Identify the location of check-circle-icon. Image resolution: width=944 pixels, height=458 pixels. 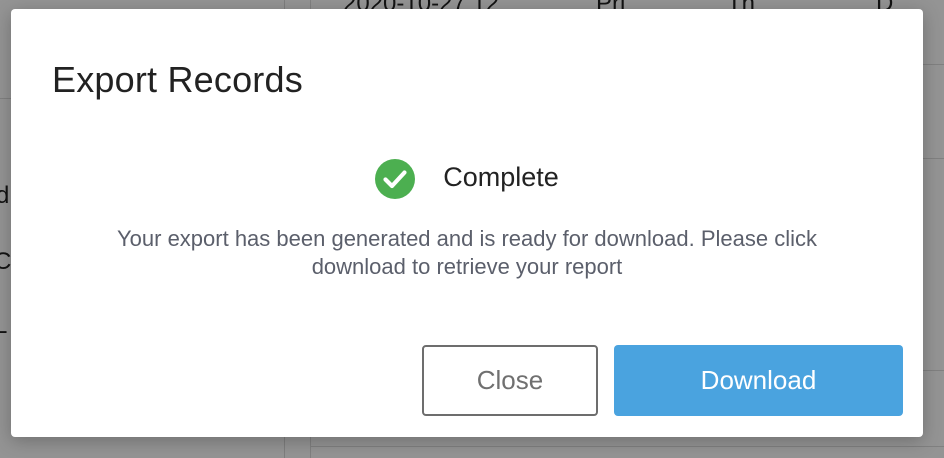
(395, 179).